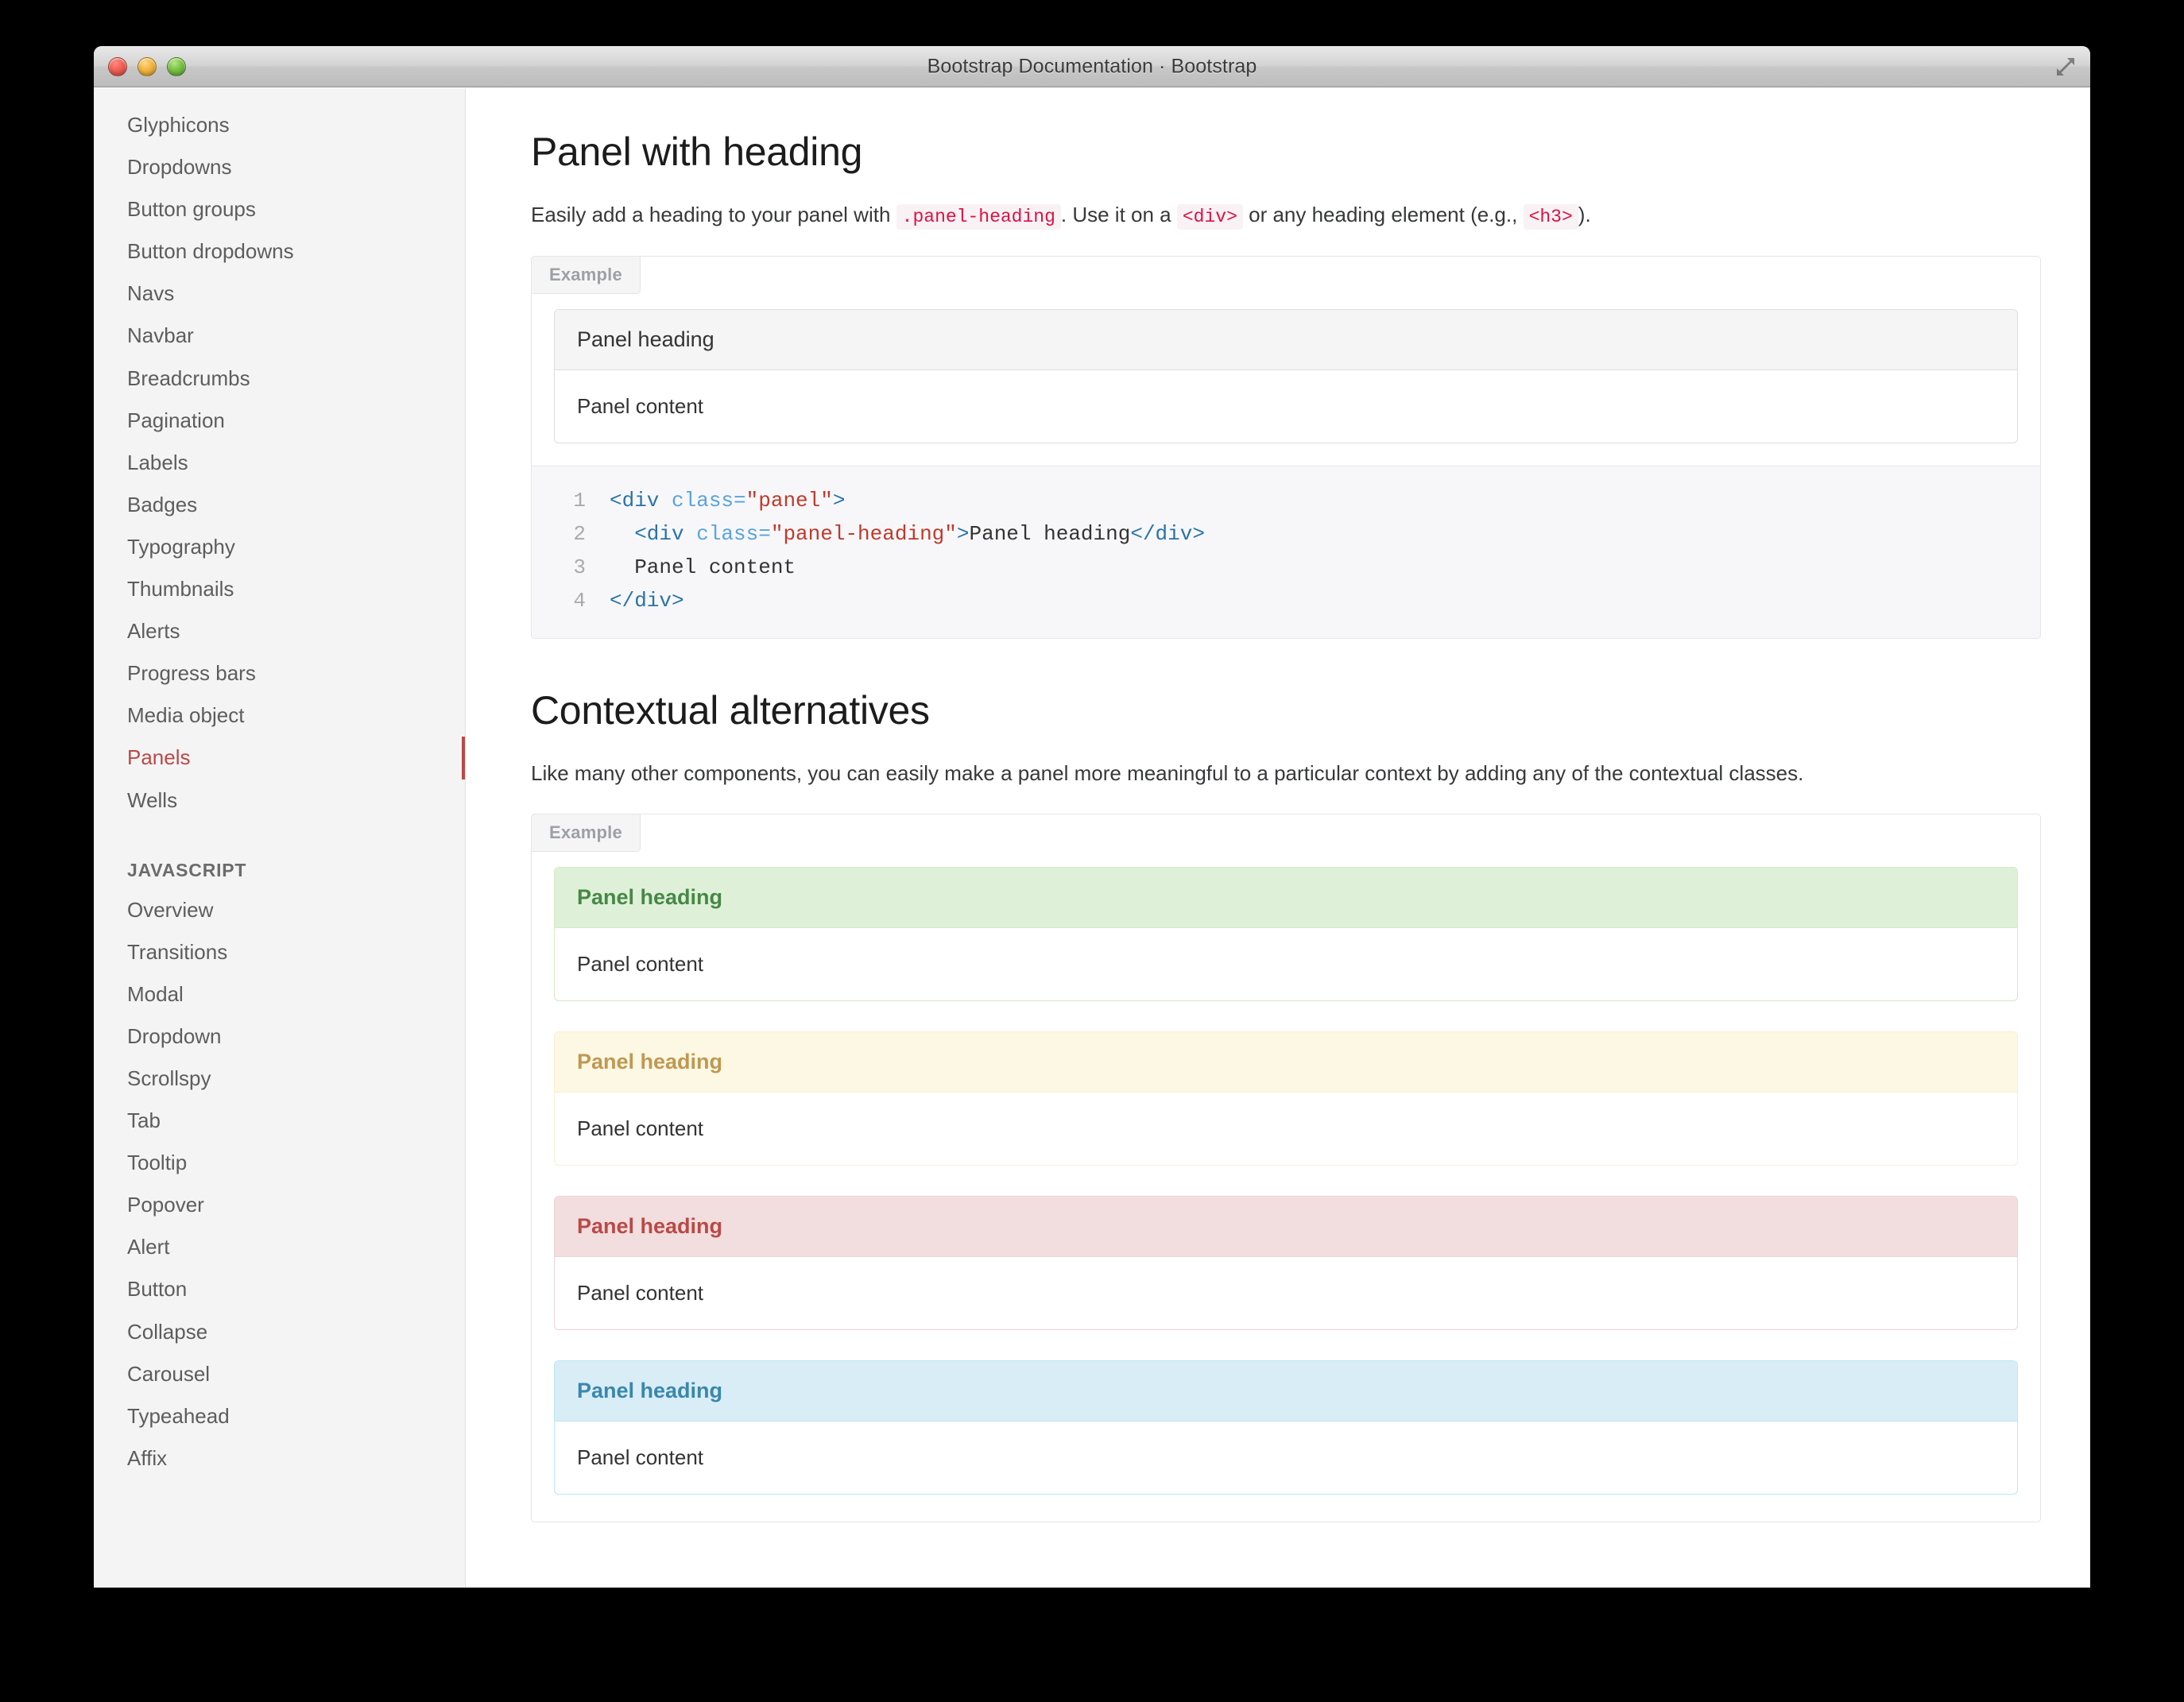 Image resolution: width=2184 pixels, height=1702 pixels. I want to click on sidebar-item-glyphicons: Glyphicons, so click(279, 125).